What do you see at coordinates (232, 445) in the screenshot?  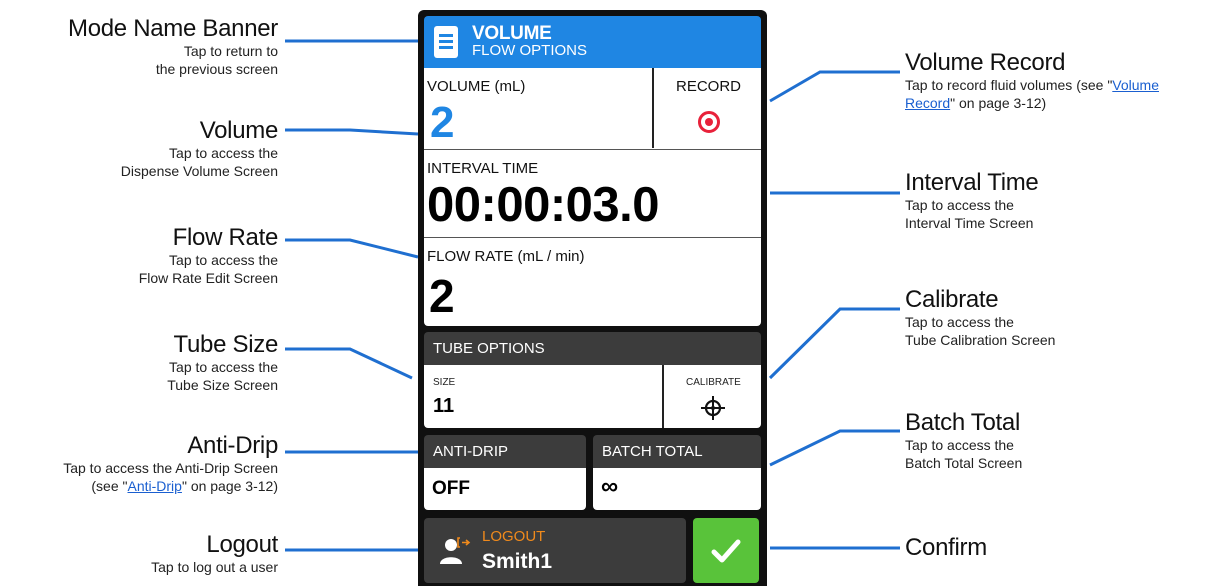 I see `callout-title: Anti-Drip` at bounding box center [232, 445].